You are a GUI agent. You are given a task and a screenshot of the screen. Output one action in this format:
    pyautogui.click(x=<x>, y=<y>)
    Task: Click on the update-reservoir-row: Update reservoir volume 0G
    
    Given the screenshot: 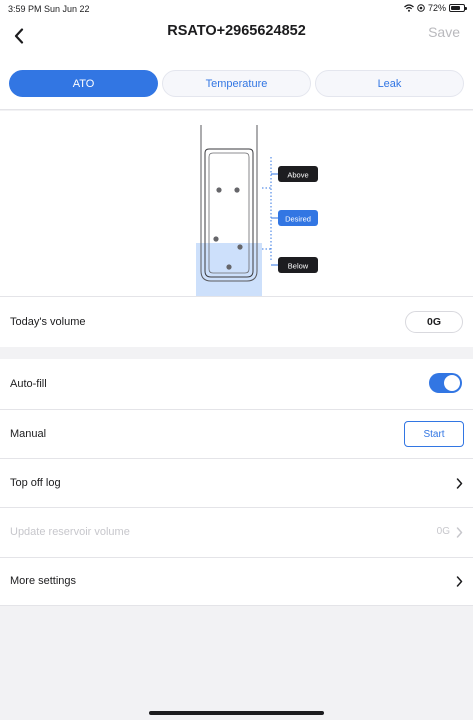 What is the action you would take?
    pyautogui.click(x=236, y=532)
    